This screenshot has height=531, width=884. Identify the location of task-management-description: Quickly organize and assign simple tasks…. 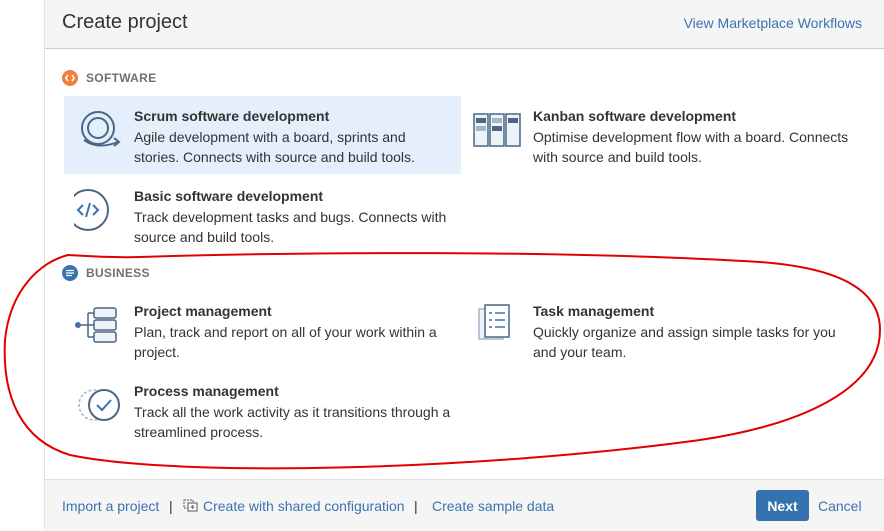
(684, 342).